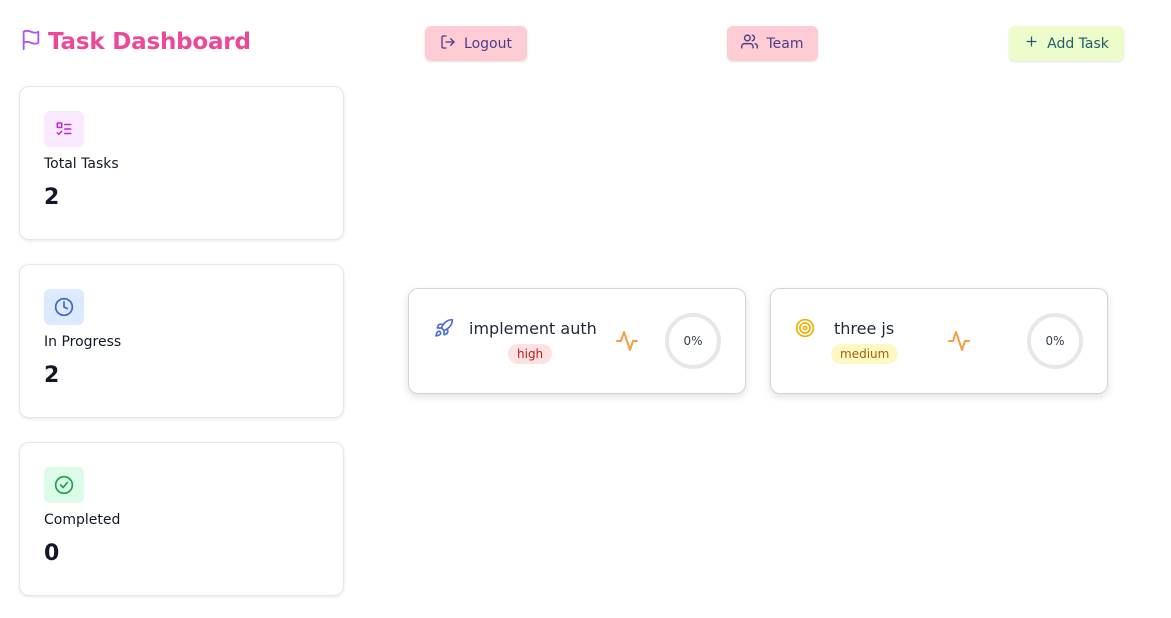 The image size is (1171, 618). Describe the element at coordinates (530, 354) in the screenshot. I see `priority-badge: high` at that location.